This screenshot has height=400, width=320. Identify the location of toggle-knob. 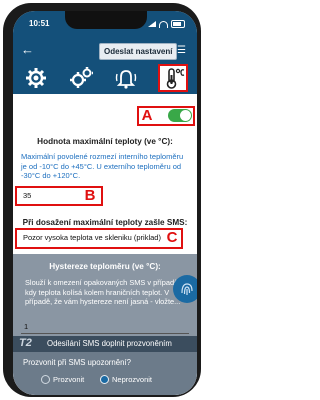
(185, 115).